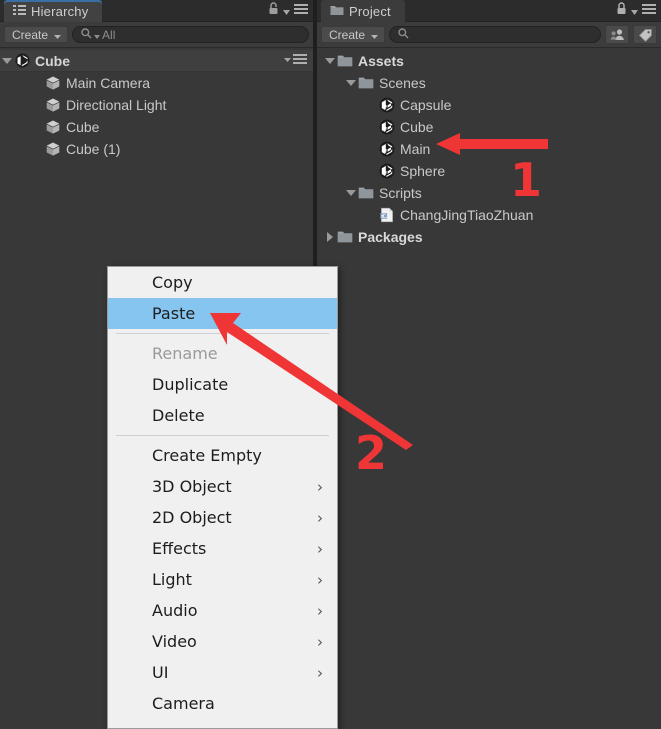 This screenshot has width=661, height=729. I want to click on context-menu-item-label: 3D Object, so click(192, 486).